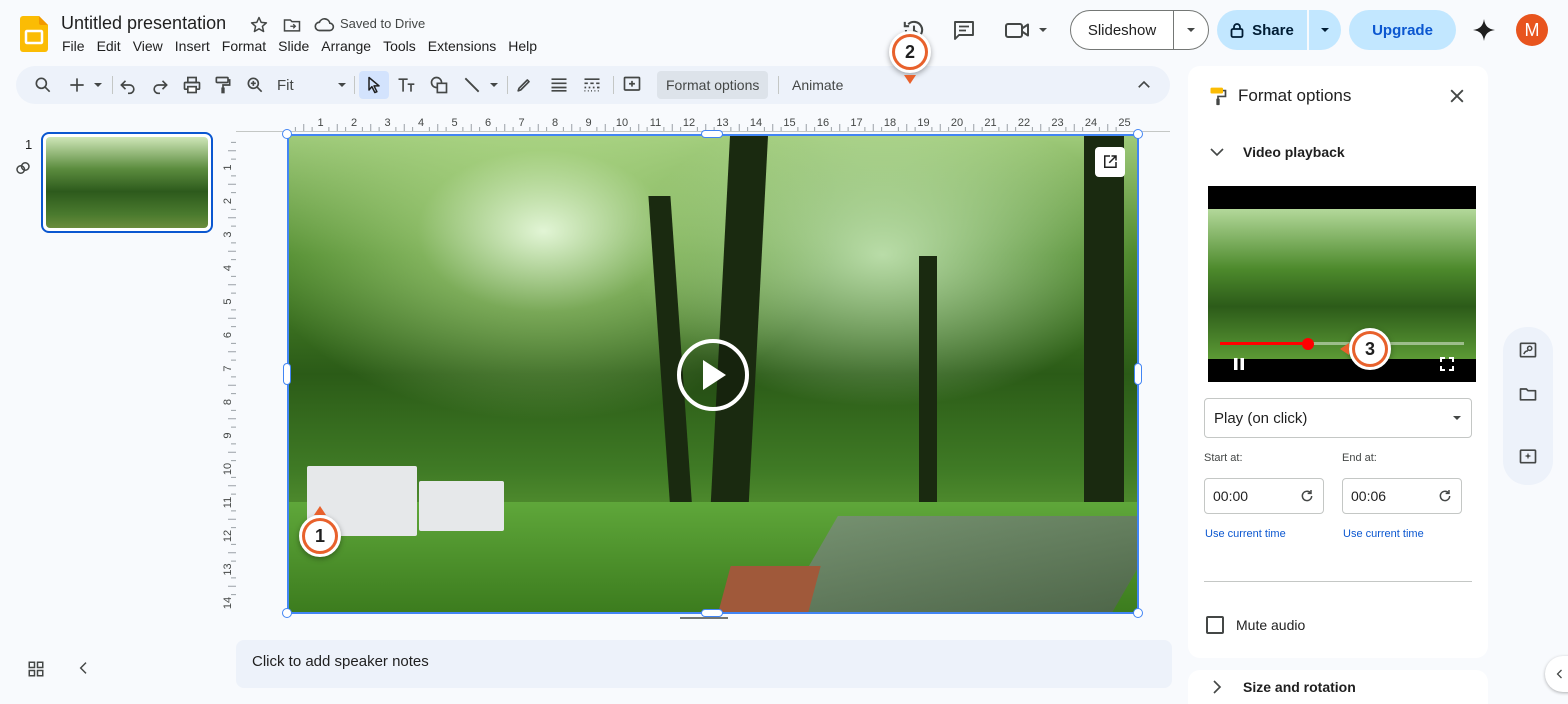  What do you see at coordinates (1122, 30) in the screenshot?
I see `slideshow-button: Slideshow` at bounding box center [1122, 30].